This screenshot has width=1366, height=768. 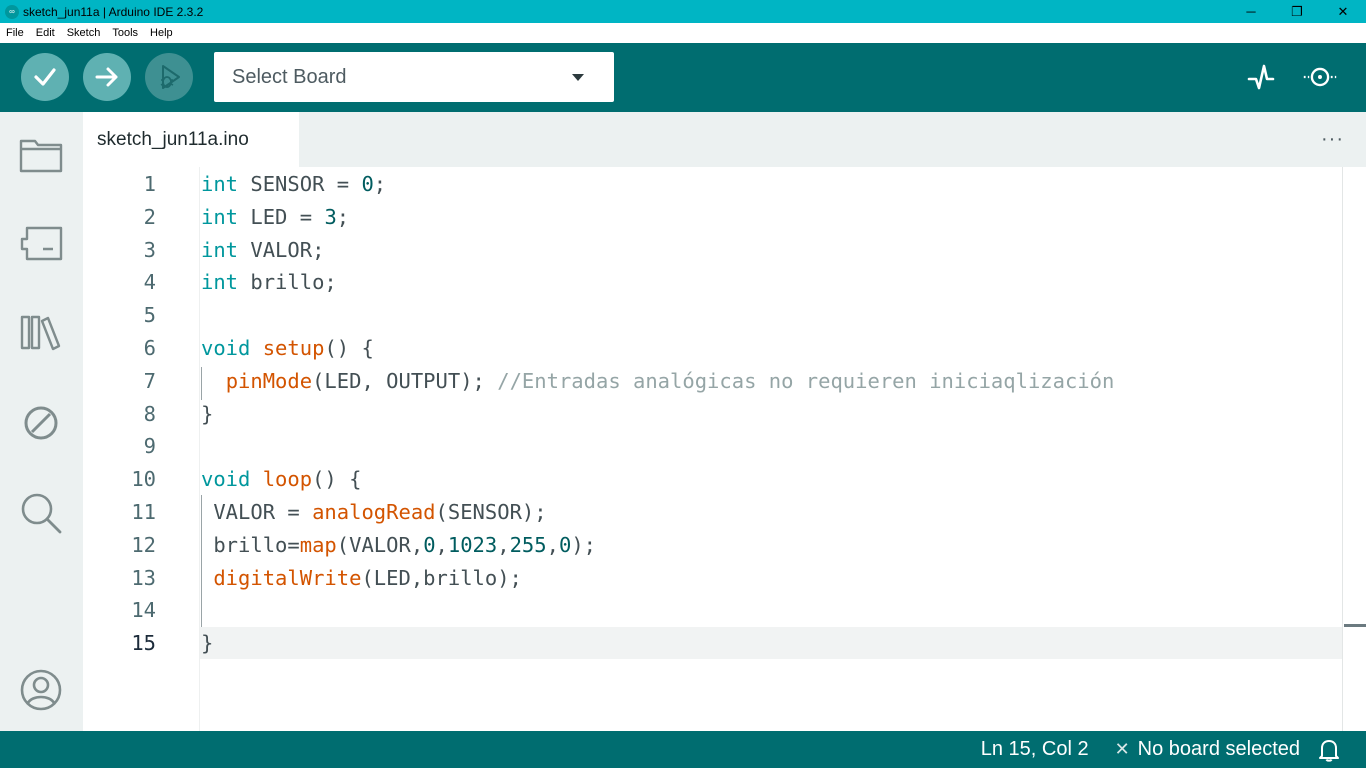 I want to click on line-number: 6, so click(x=149, y=348).